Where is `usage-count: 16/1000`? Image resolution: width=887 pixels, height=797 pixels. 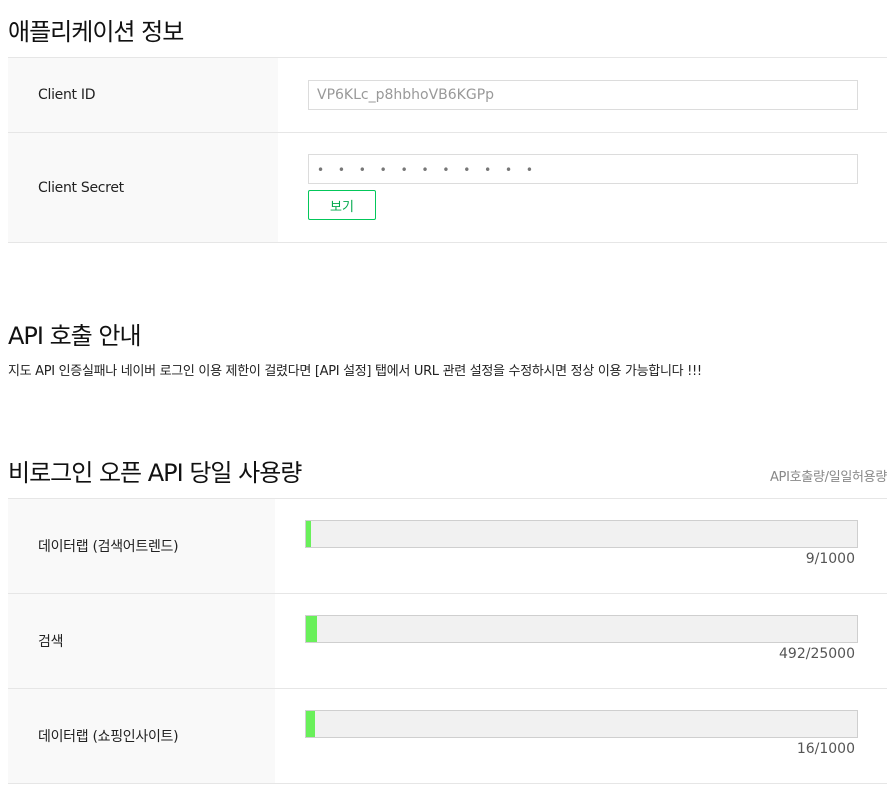
usage-count: 16/1000 is located at coordinates (825, 749).